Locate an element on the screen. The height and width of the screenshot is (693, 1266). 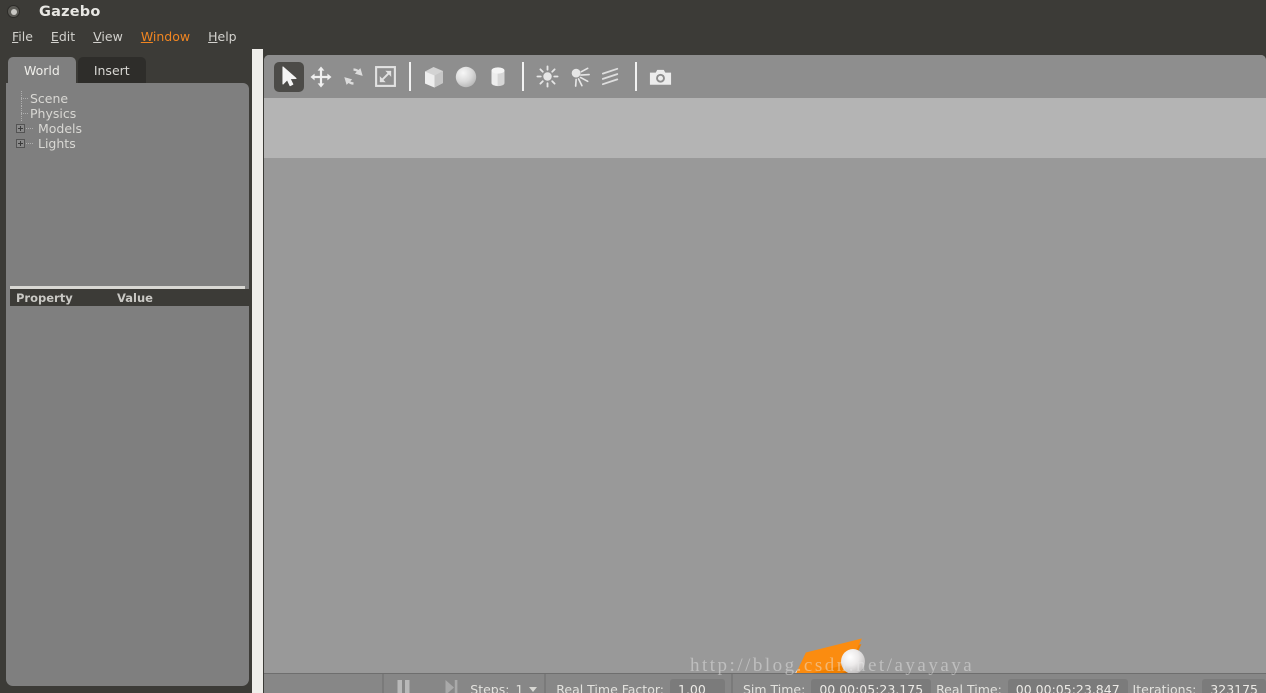
tab-world: World is located at coordinates (42, 70).